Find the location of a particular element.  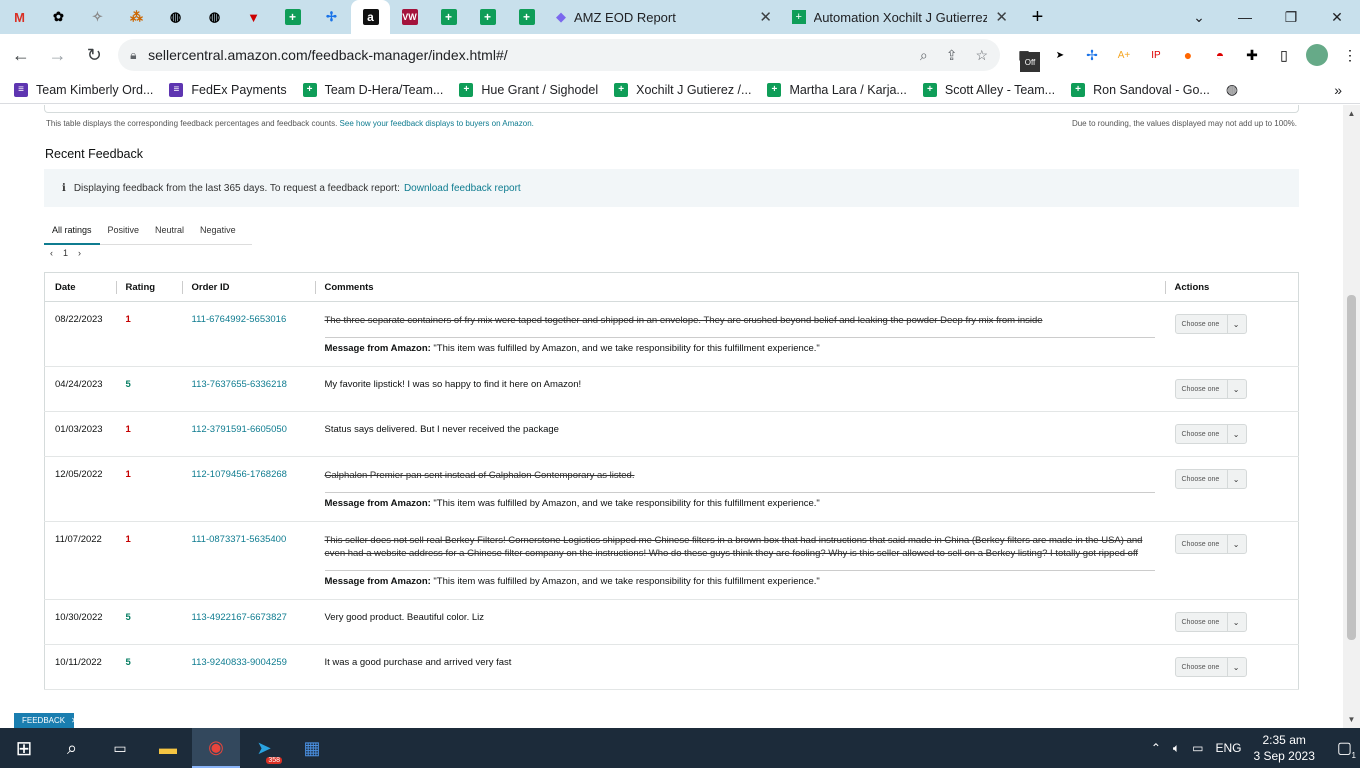

telegram-icon: ➤ 358 is located at coordinates (264, 748).